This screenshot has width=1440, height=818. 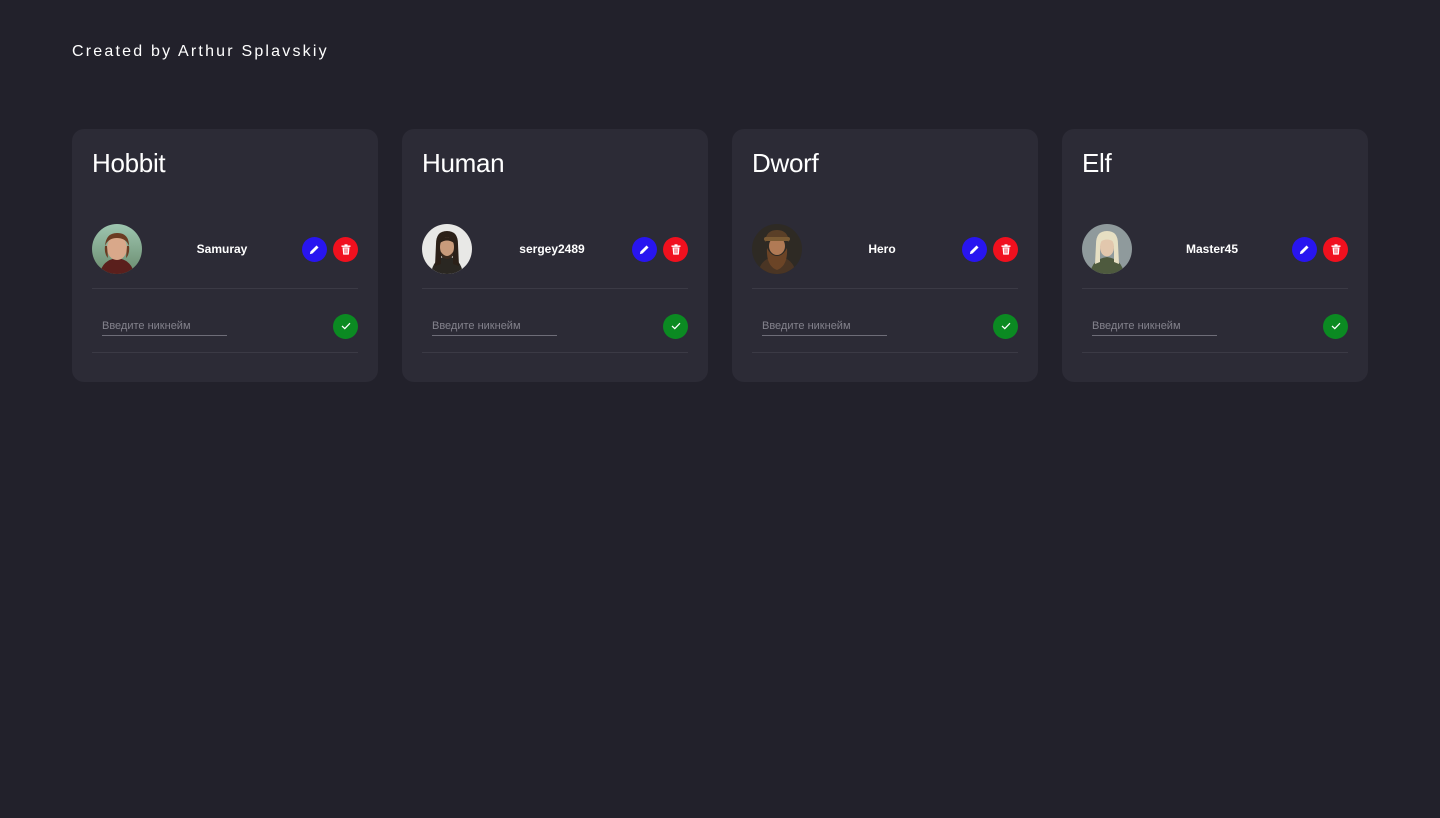 I want to click on user-row: sergey2489, so click(x=555, y=249).